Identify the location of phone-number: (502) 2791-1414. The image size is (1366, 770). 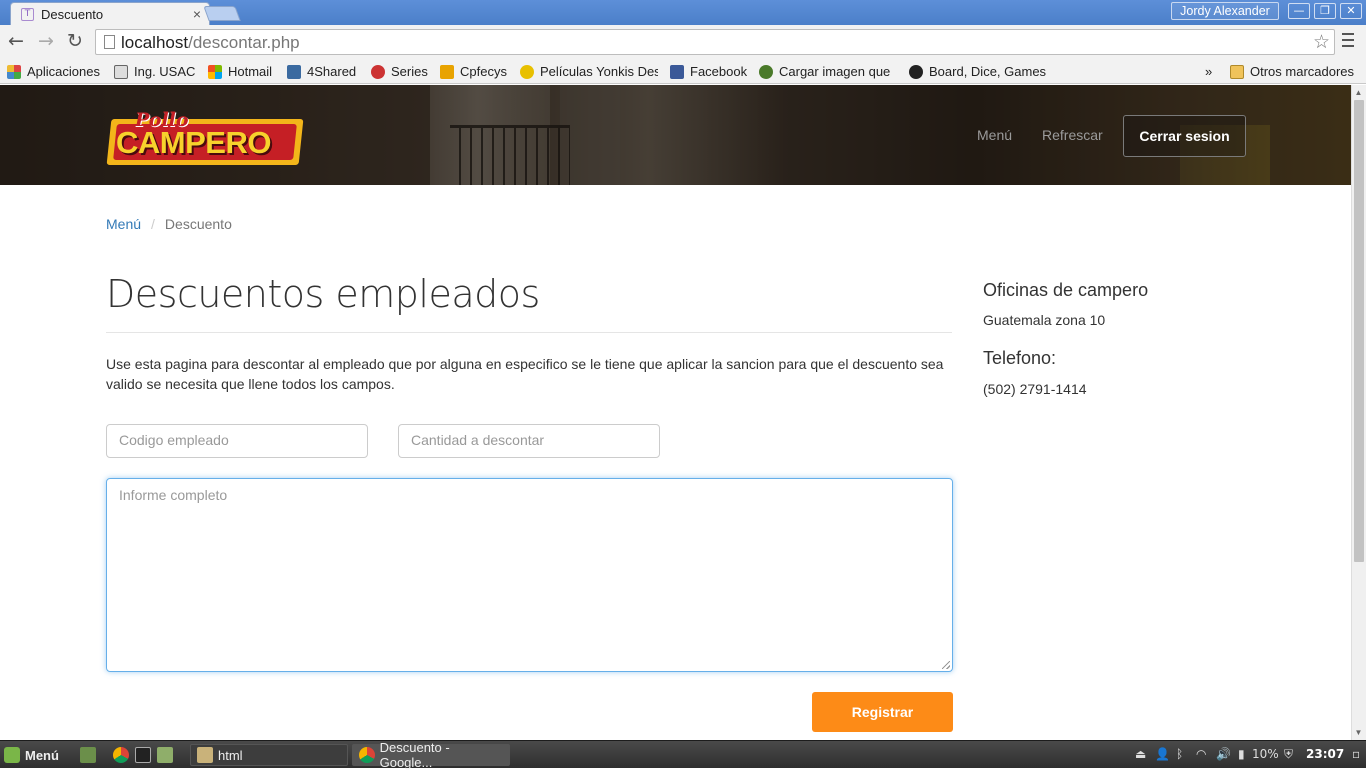
(1035, 389).